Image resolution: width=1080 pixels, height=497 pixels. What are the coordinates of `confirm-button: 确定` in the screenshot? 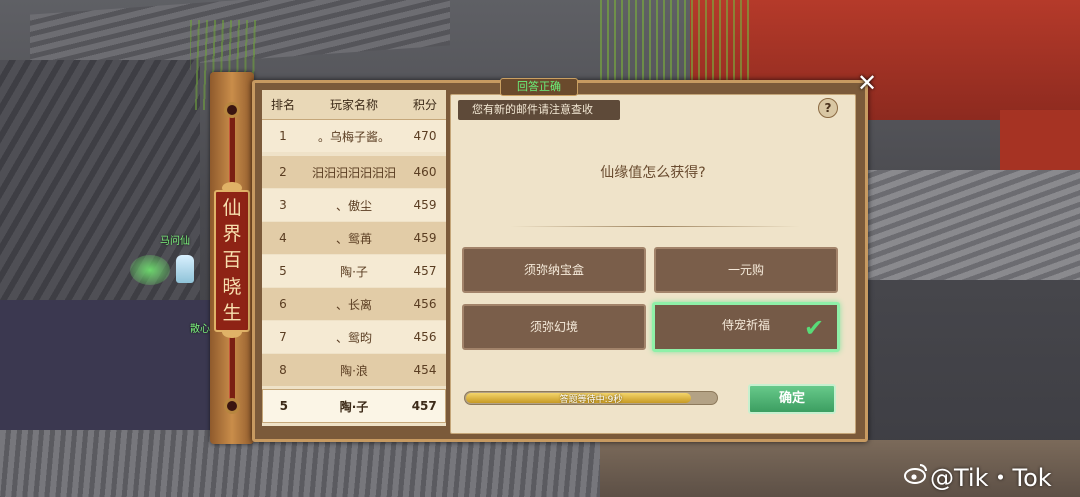 It's located at (792, 399).